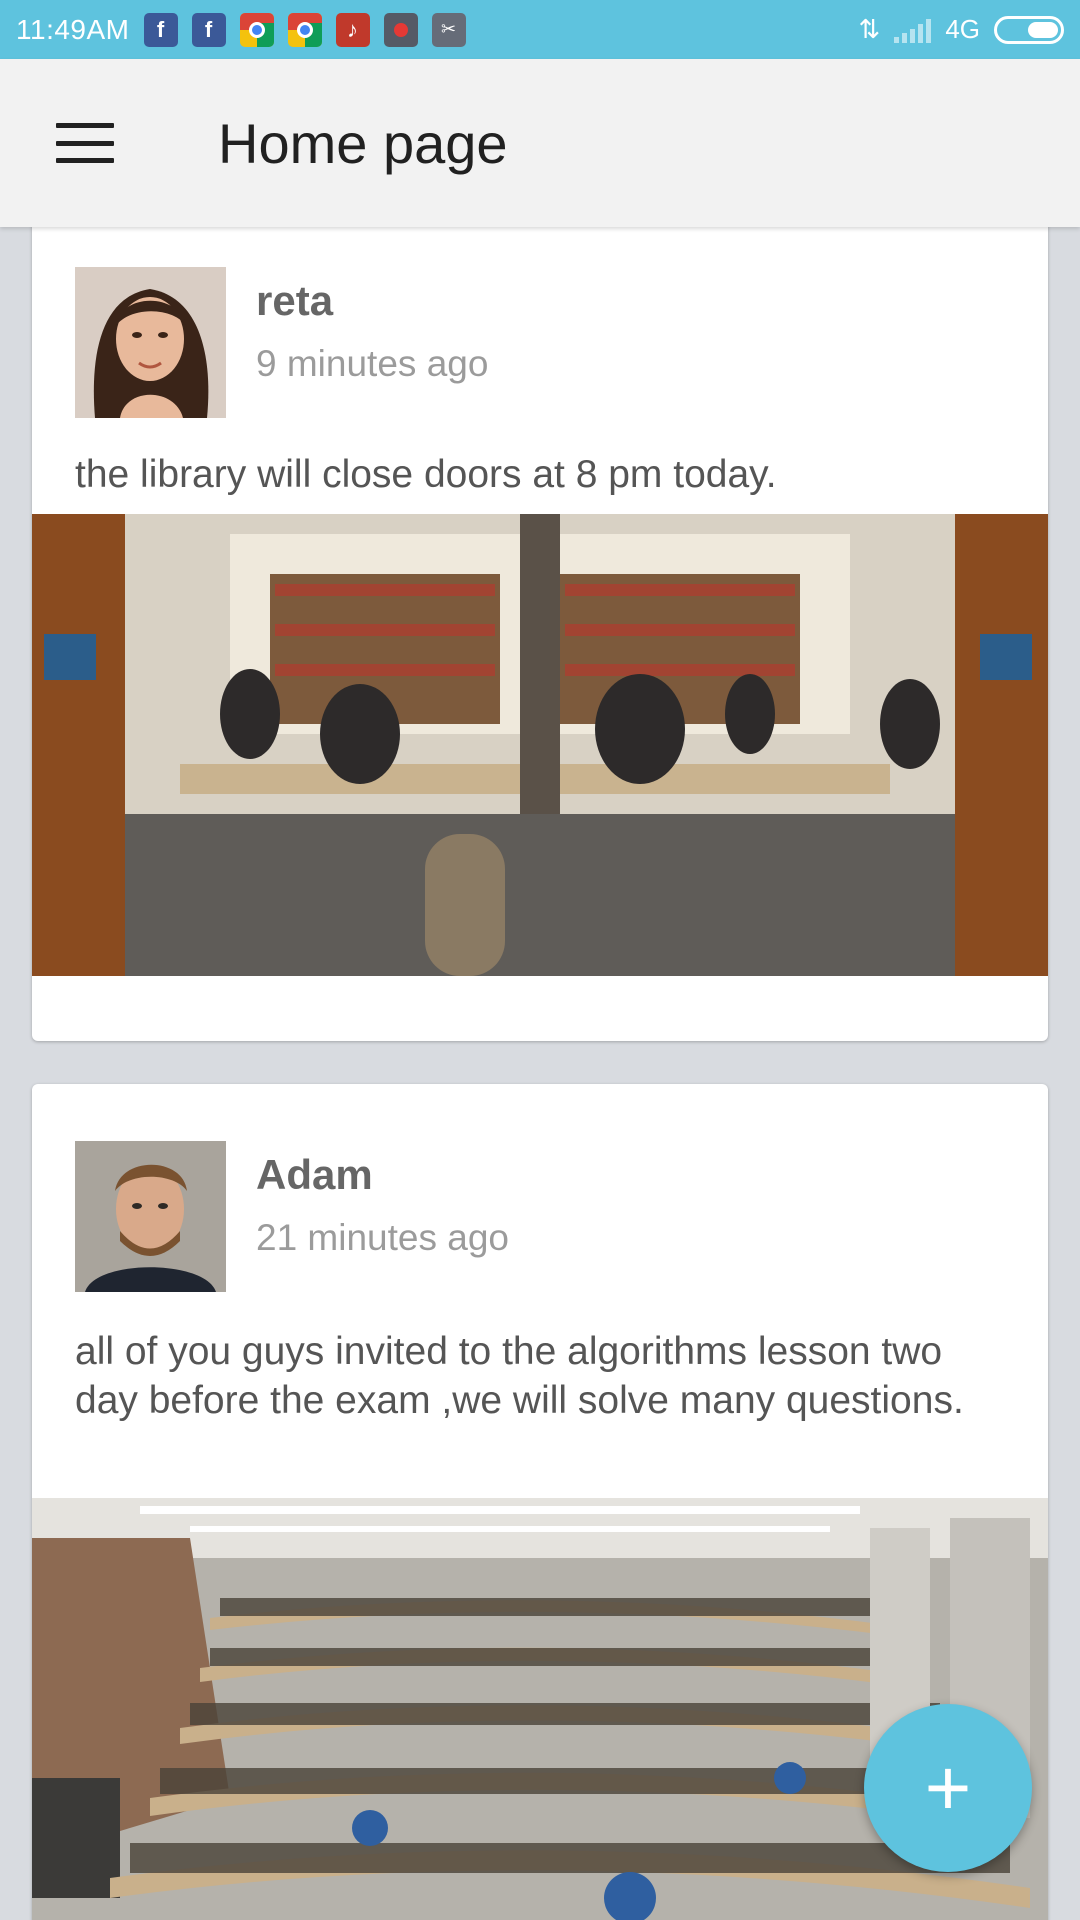 This screenshot has width=1080, height=1920. I want to click on status-right: ⇅ 4G, so click(961, 29).